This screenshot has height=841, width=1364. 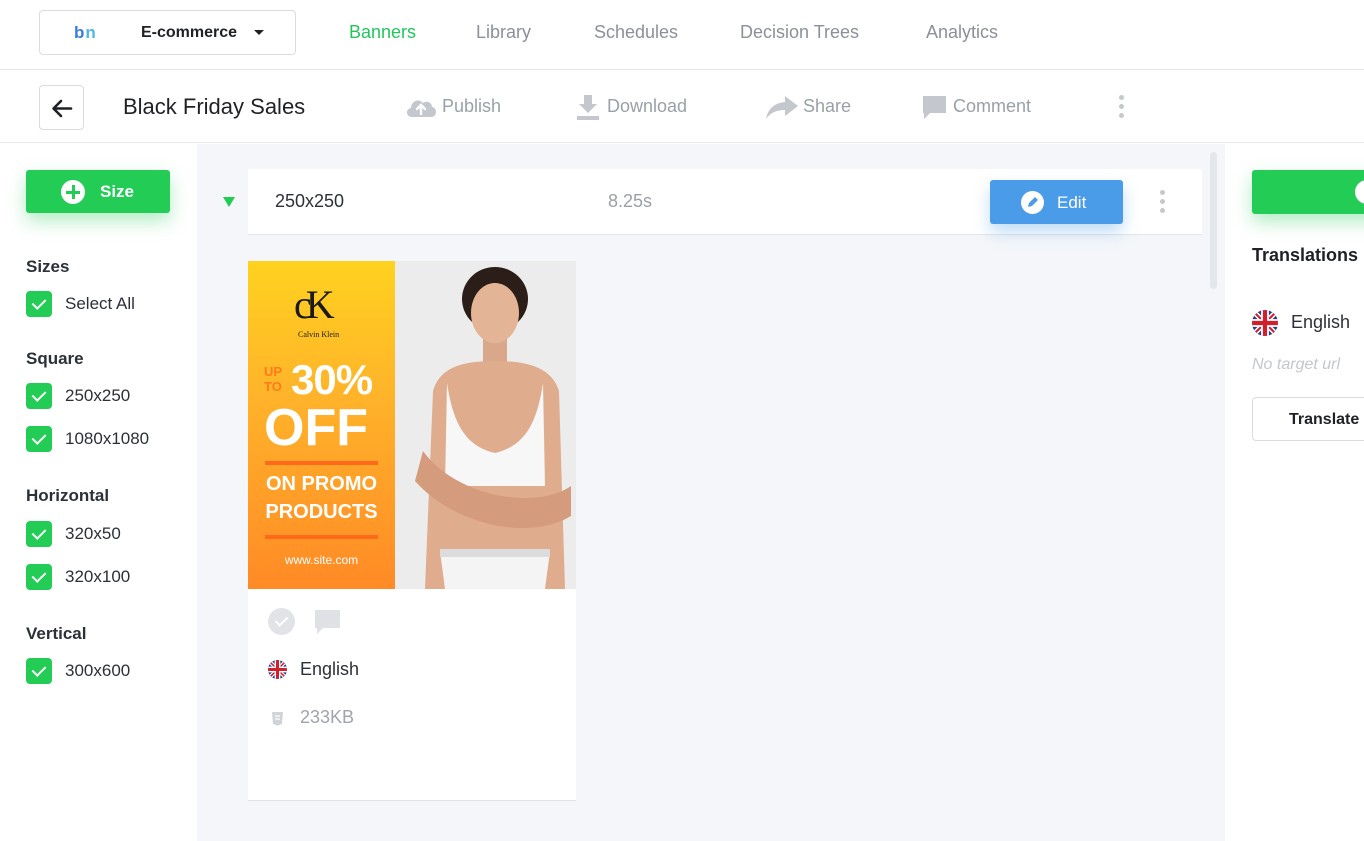 What do you see at coordinates (647, 106) in the screenshot?
I see `download-button: Download` at bounding box center [647, 106].